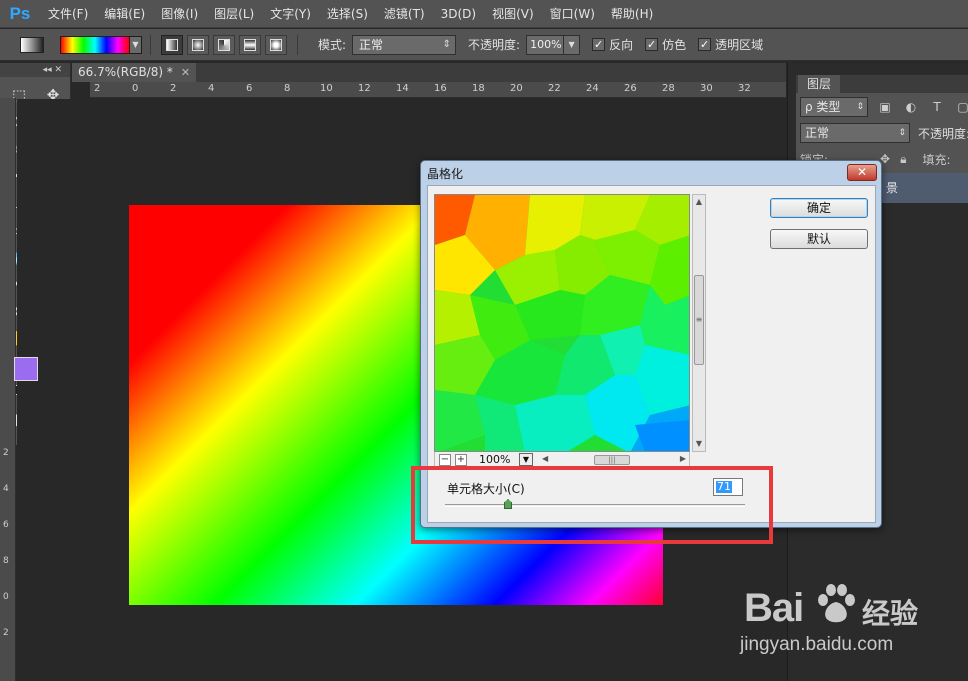 Image resolution: width=968 pixels, height=681 pixels. Describe the element at coordinates (461, 459) in the screenshot. I see `zoom-in-button: +` at that location.